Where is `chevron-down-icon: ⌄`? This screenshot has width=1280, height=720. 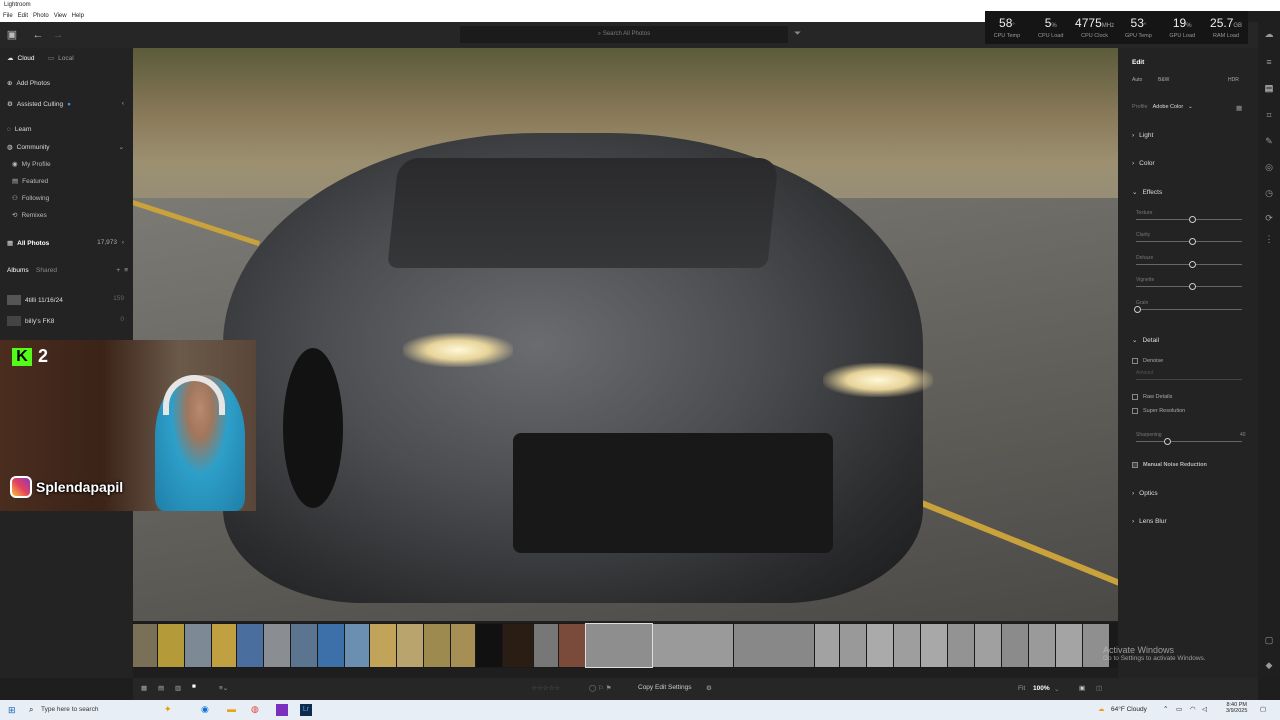 chevron-down-icon: ⌄ is located at coordinates (121, 147).